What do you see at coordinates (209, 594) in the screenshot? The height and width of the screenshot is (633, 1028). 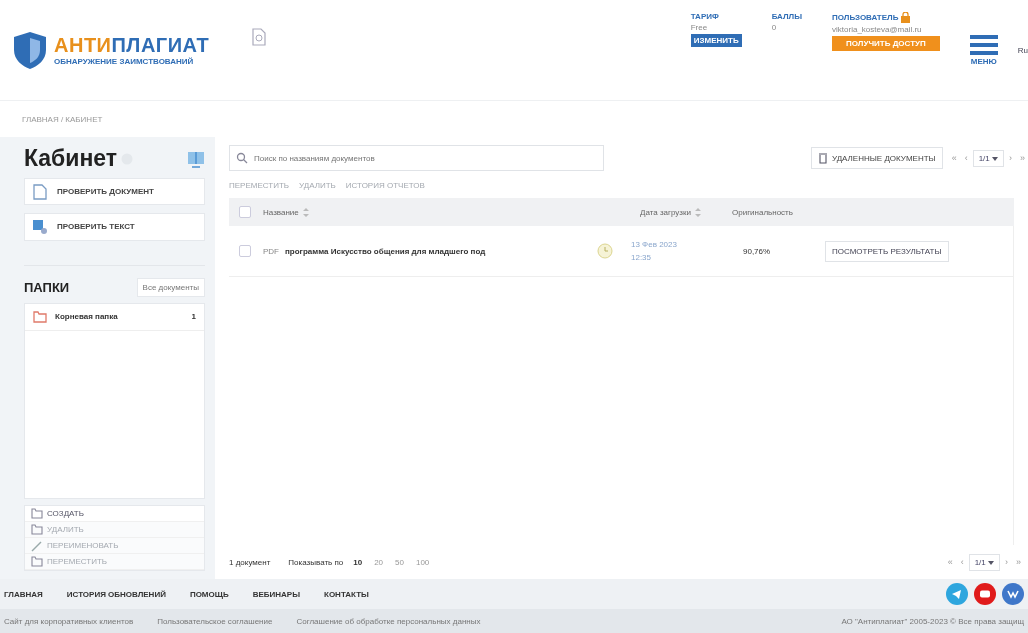 I see `footer-nav-link: ПОМОЩЬ` at bounding box center [209, 594].